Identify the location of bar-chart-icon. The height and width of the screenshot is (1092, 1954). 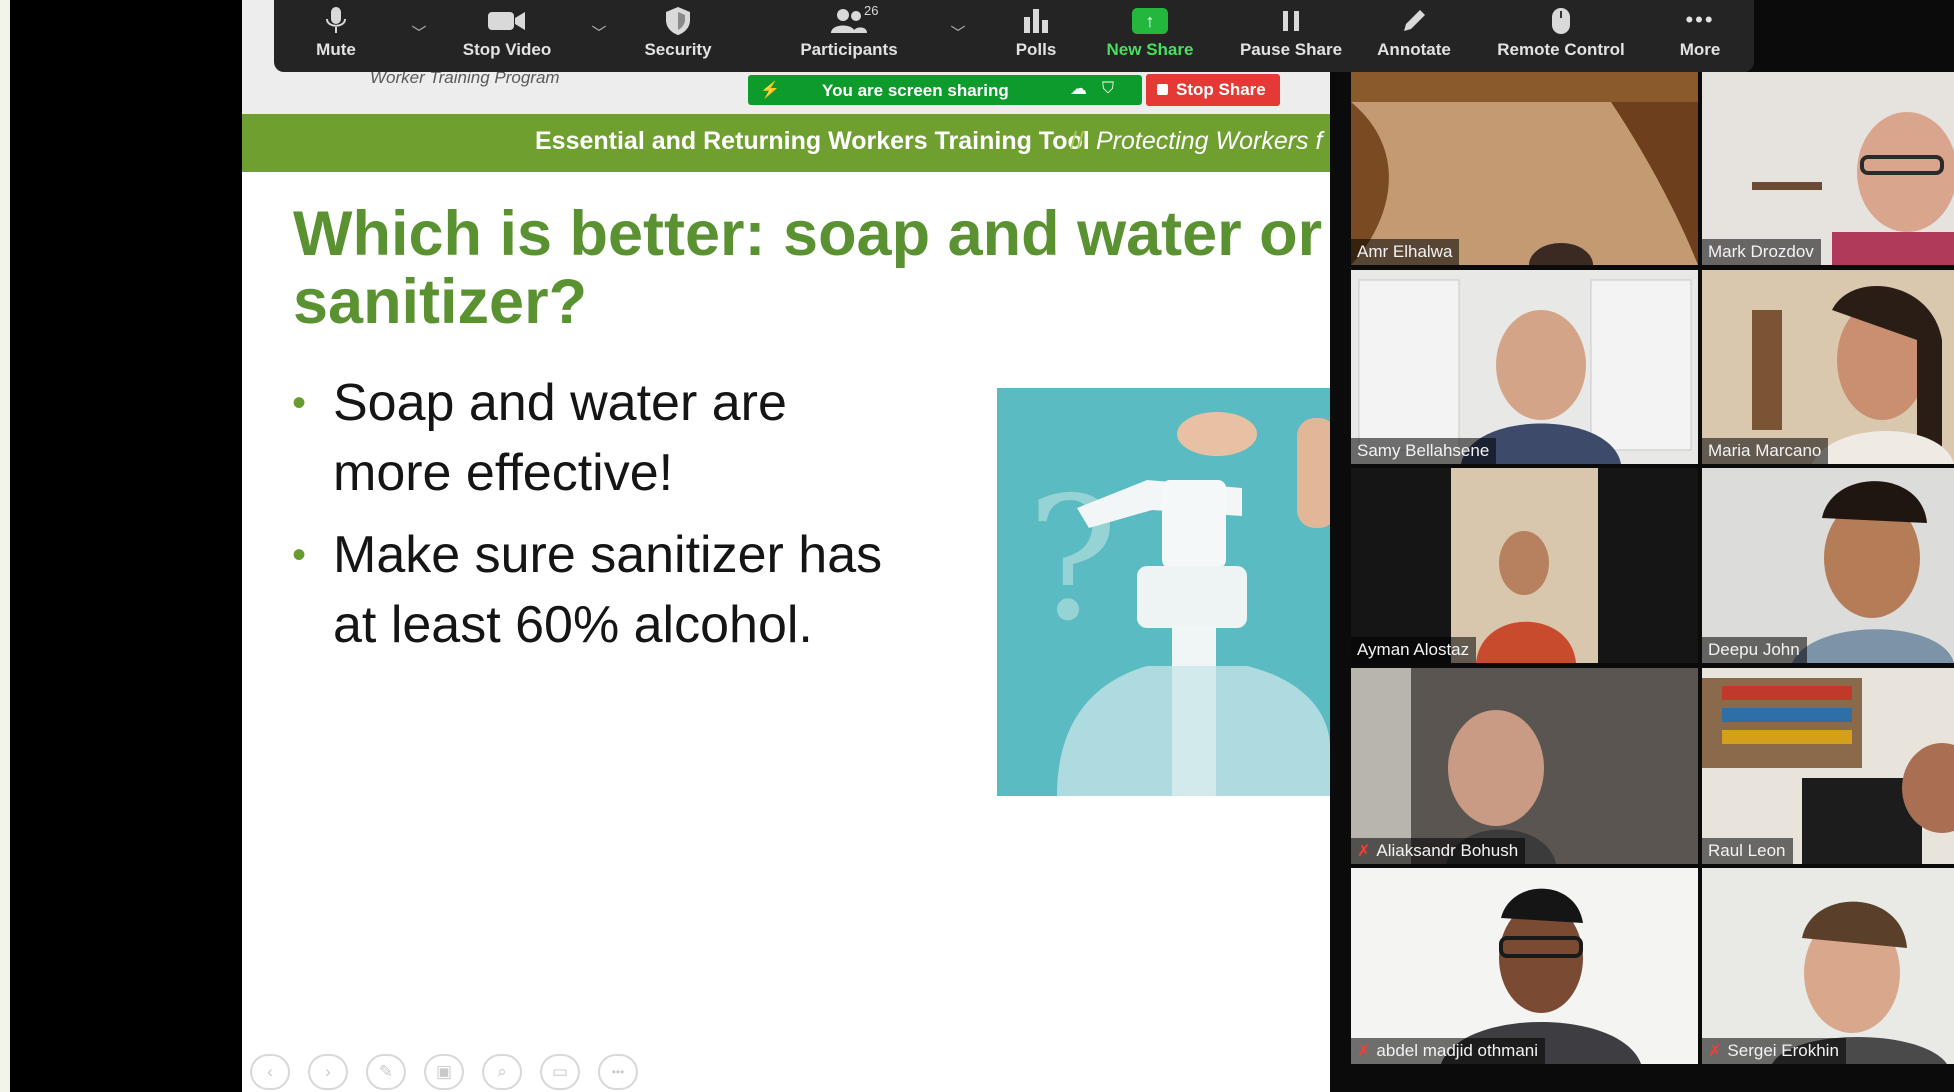
(1036, 20).